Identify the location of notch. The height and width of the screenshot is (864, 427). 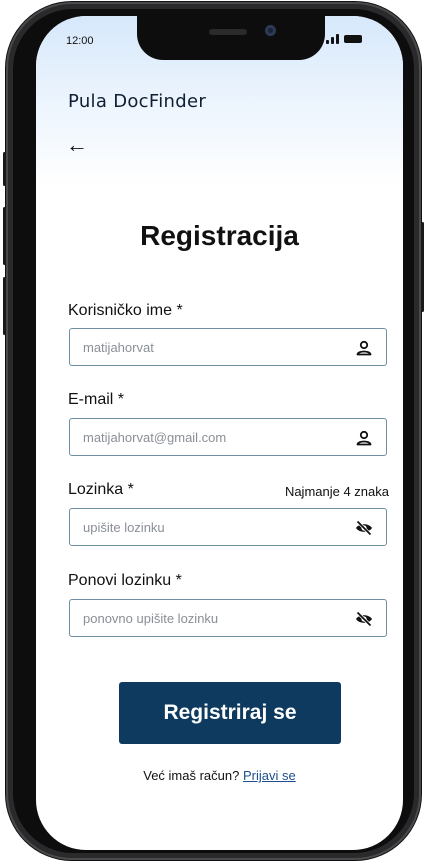
(231, 38).